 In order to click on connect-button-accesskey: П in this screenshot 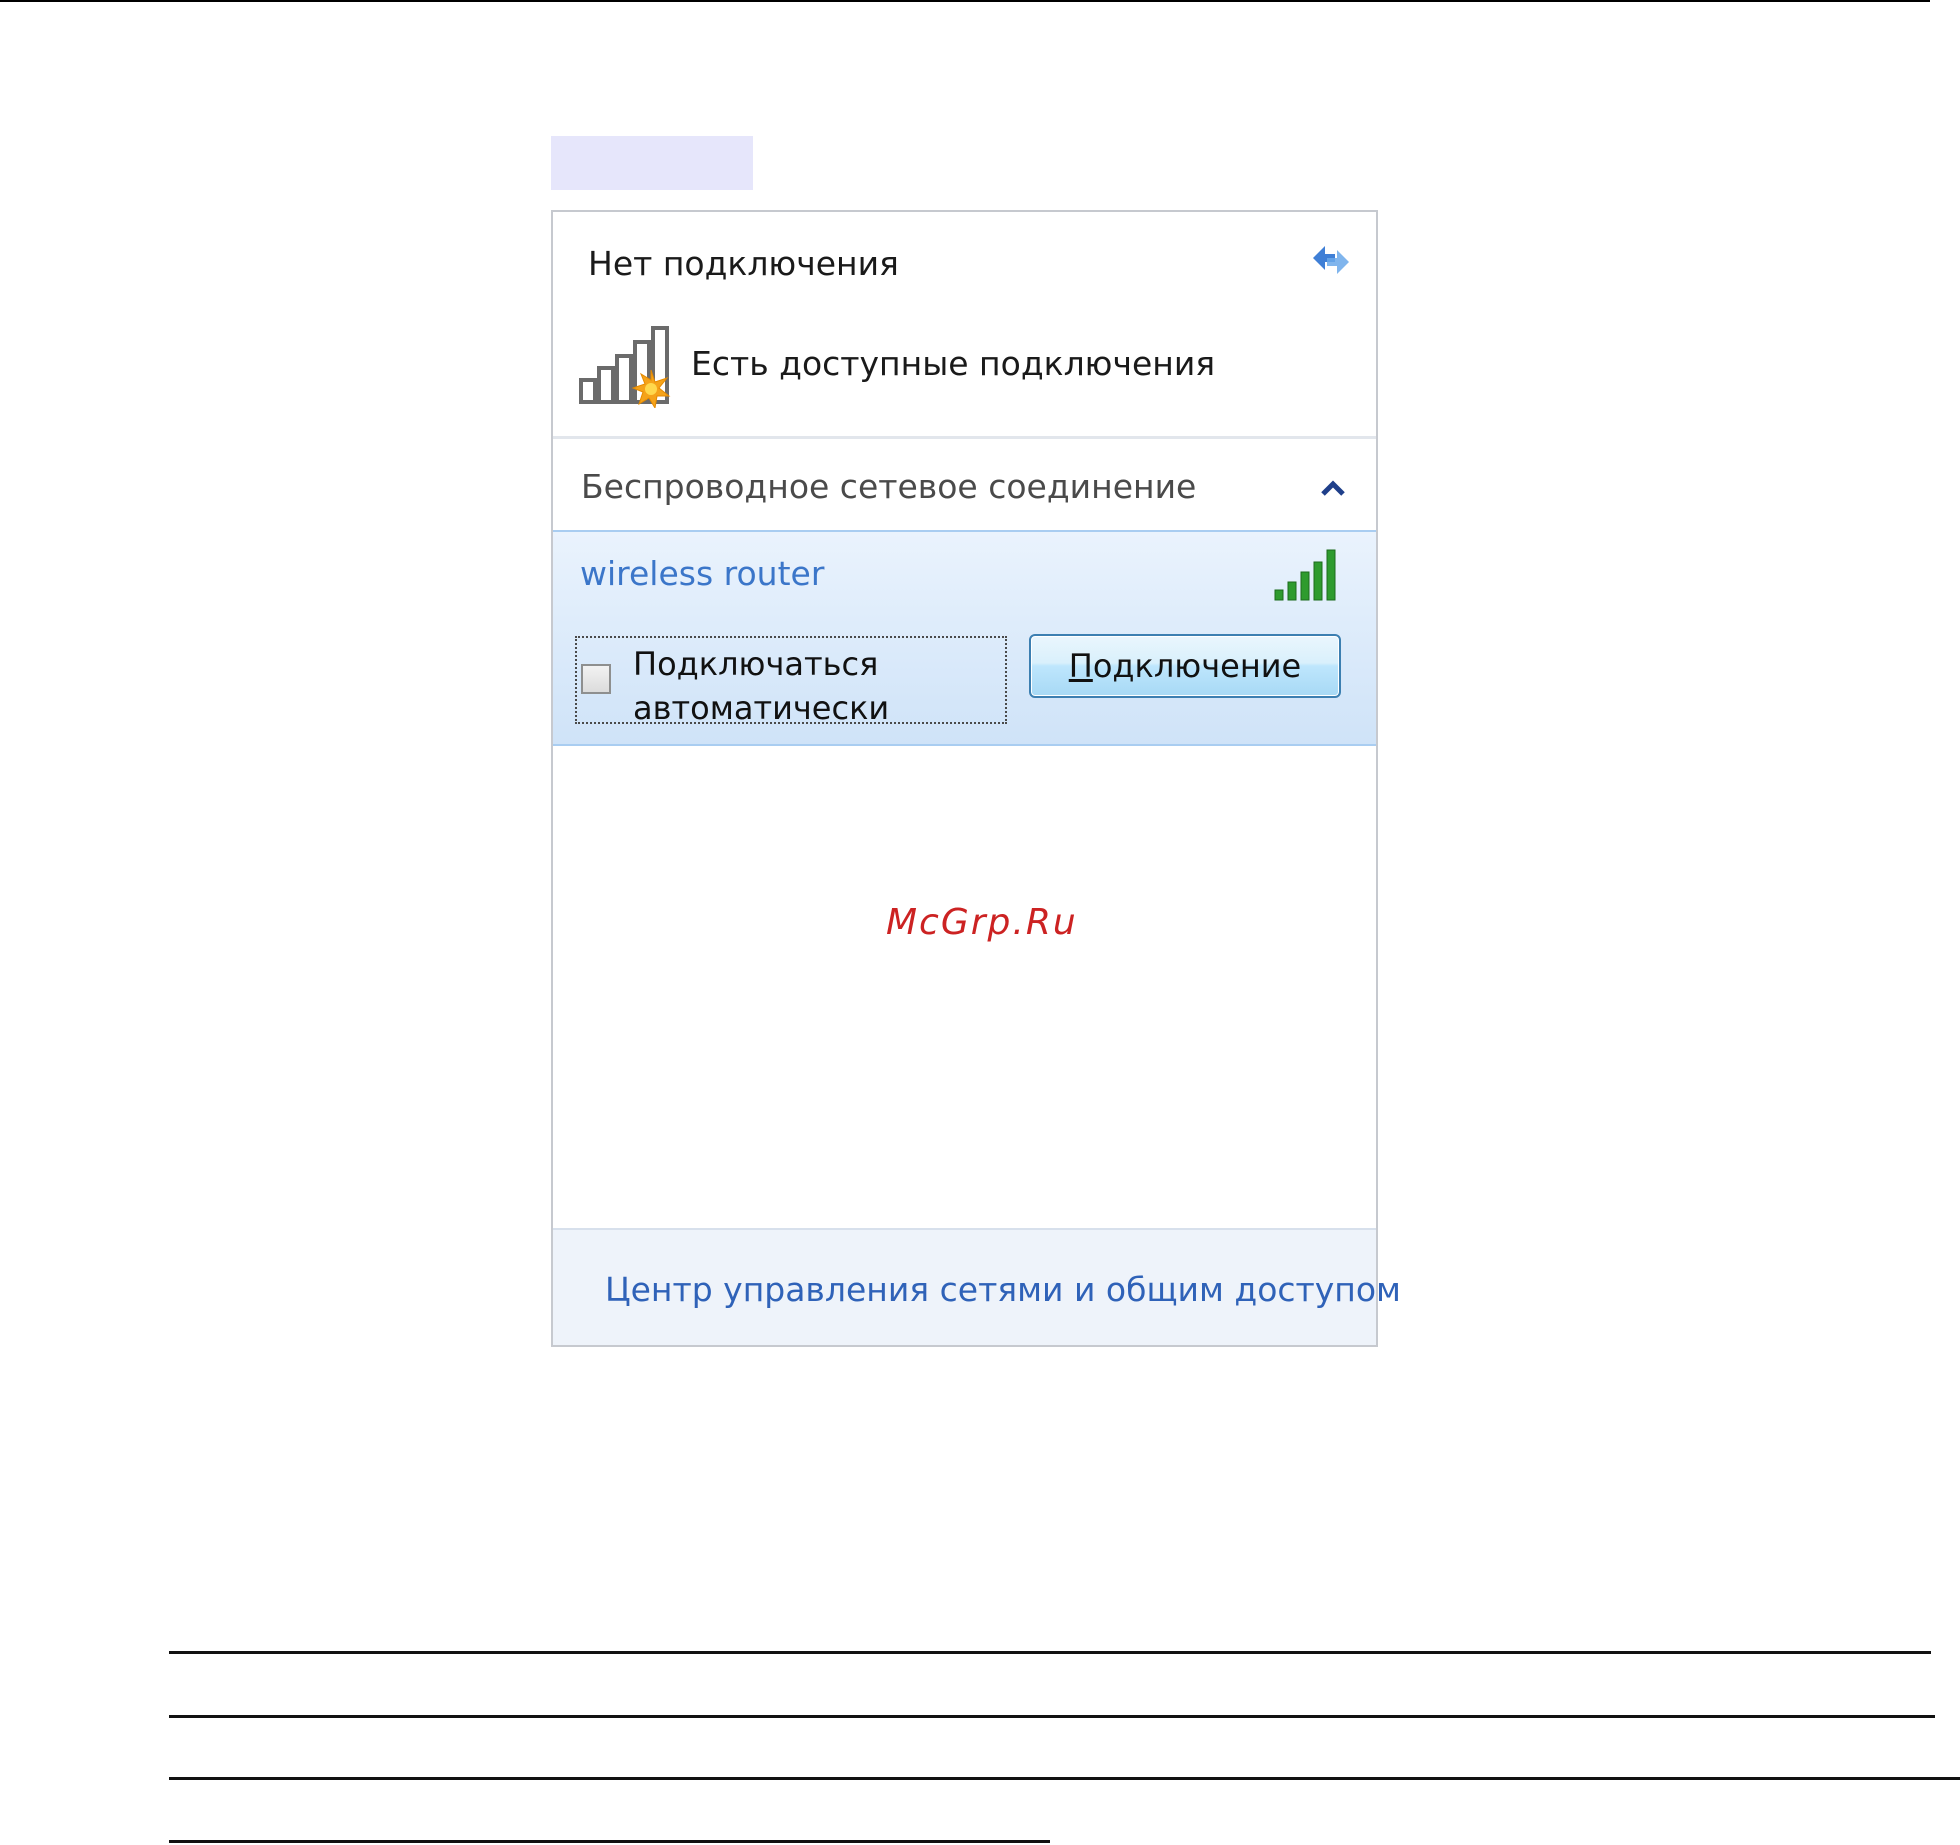, I will do `click(1080, 666)`.